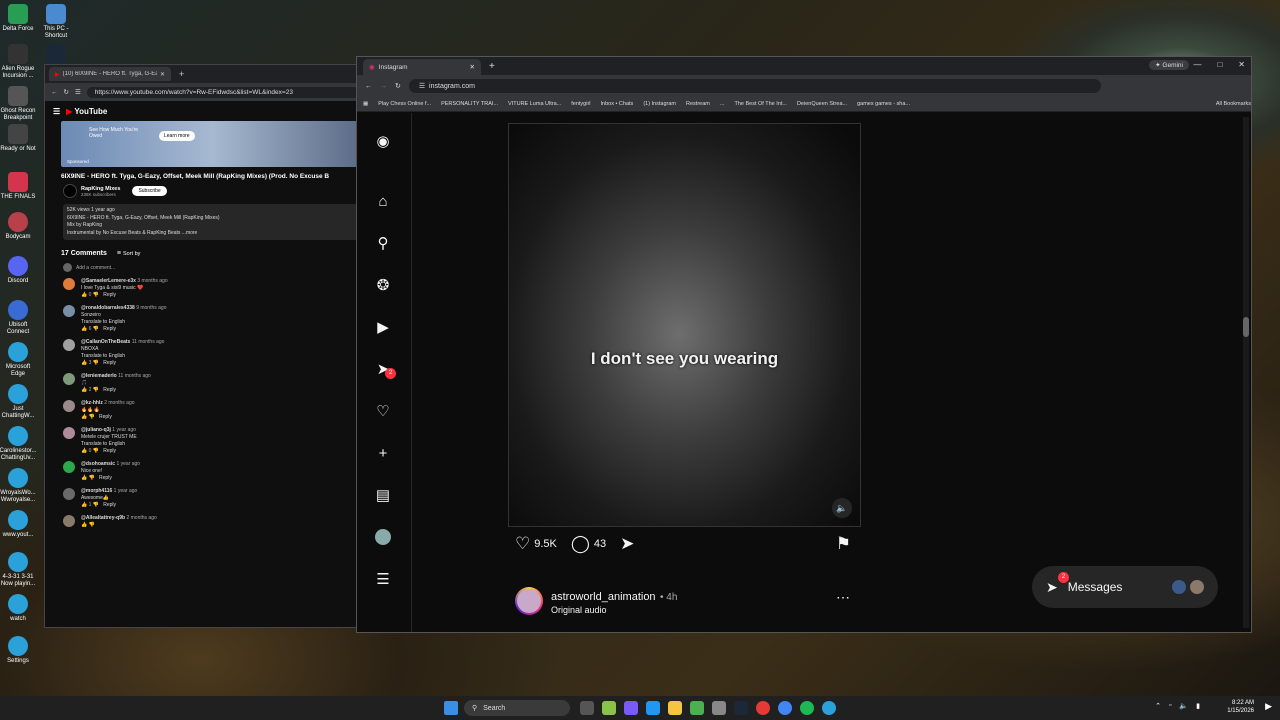  What do you see at coordinates (19, 360) in the screenshot?
I see `desktop-icon-edge: Microsoft Edge` at bounding box center [19, 360].